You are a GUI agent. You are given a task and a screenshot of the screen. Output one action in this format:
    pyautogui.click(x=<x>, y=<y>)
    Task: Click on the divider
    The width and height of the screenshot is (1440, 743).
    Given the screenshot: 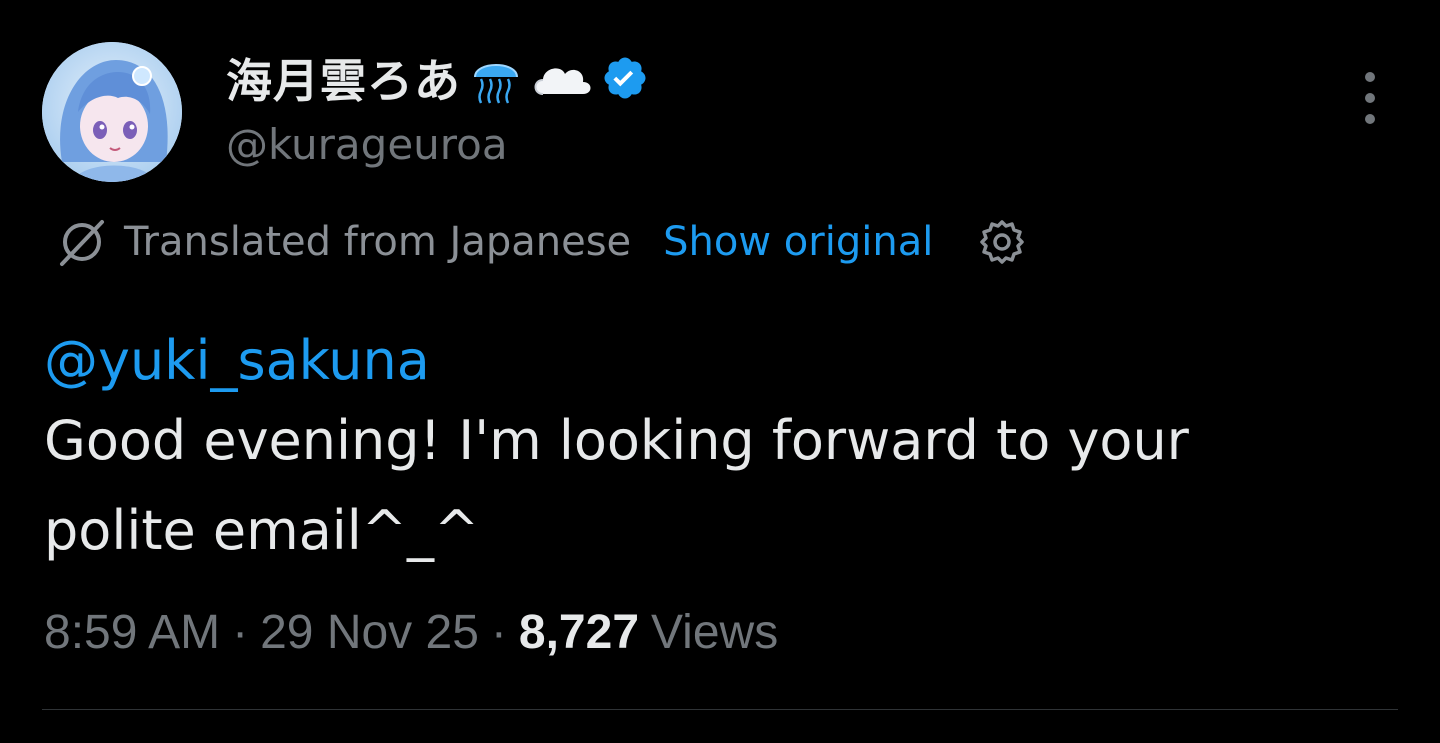 What is the action you would take?
    pyautogui.click(x=720, y=709)
    